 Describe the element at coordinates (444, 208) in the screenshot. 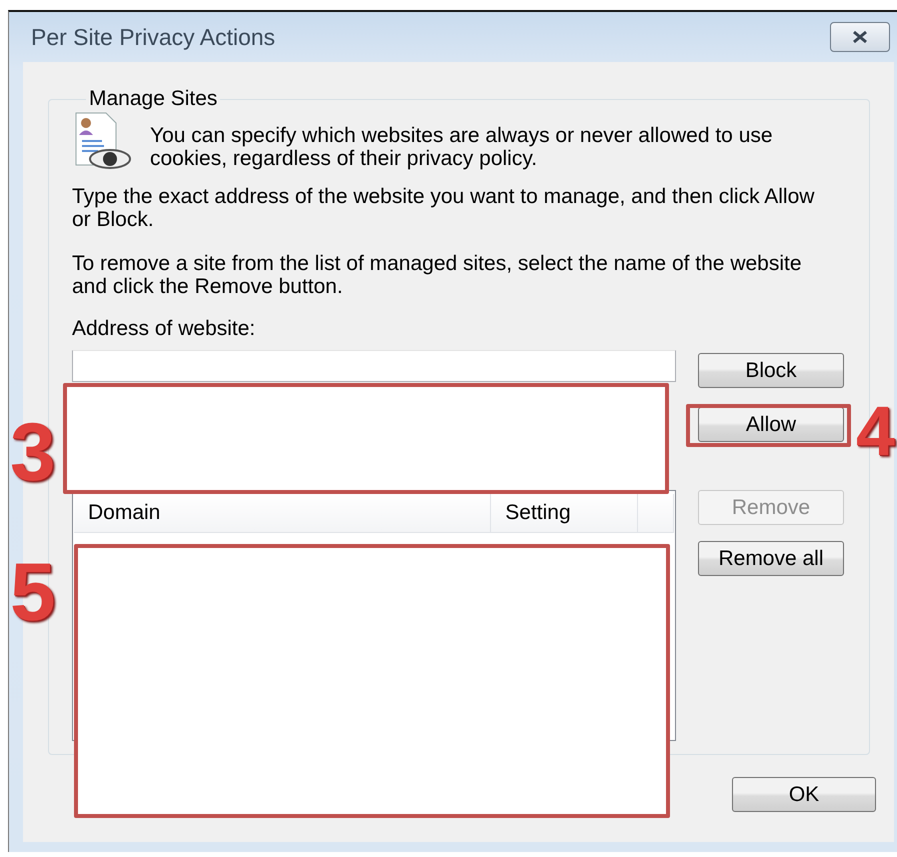

I see `instruction-text: Type the exact address of the website you want to manage, and then click Allow or Block.` at that location.